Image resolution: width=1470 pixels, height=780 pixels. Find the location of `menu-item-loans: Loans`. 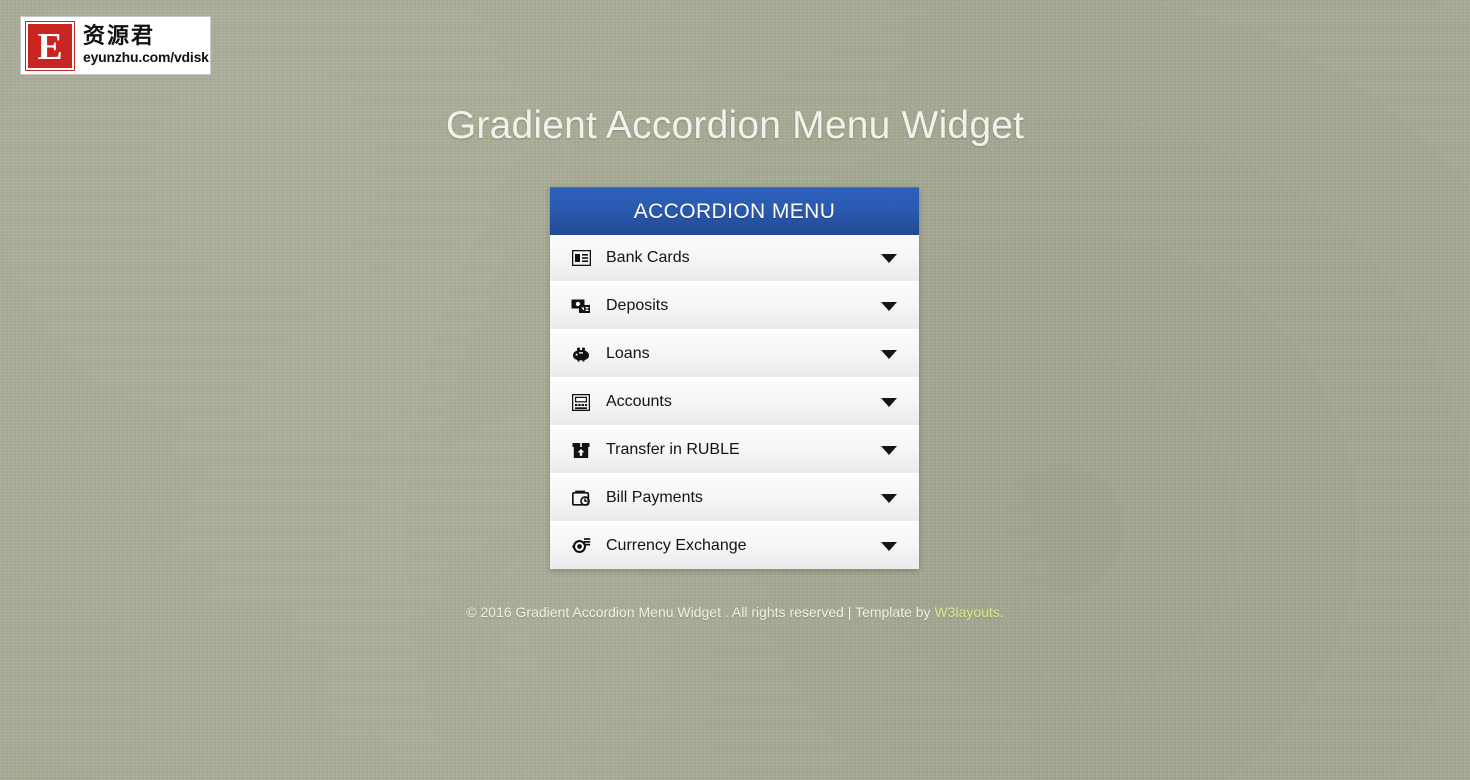

menu-item-loans: Loans is located at coordinates (734, 354).